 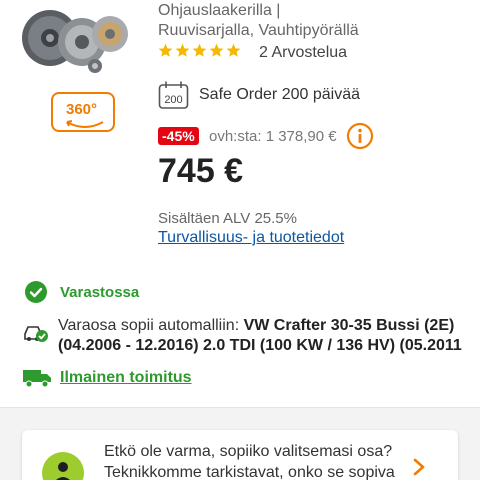 What do you see at coordinates (151, 325) in the screenshot?
I see `fit-prefix: Varaosa sopii automalliin:` at bounding box center [151, 325].